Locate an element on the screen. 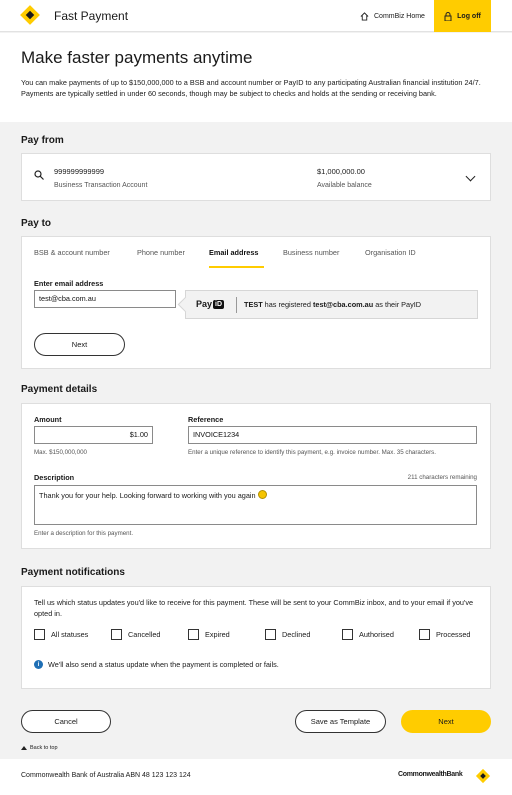  email-field: test@cba.com.au is located at coordinates (105, 299).